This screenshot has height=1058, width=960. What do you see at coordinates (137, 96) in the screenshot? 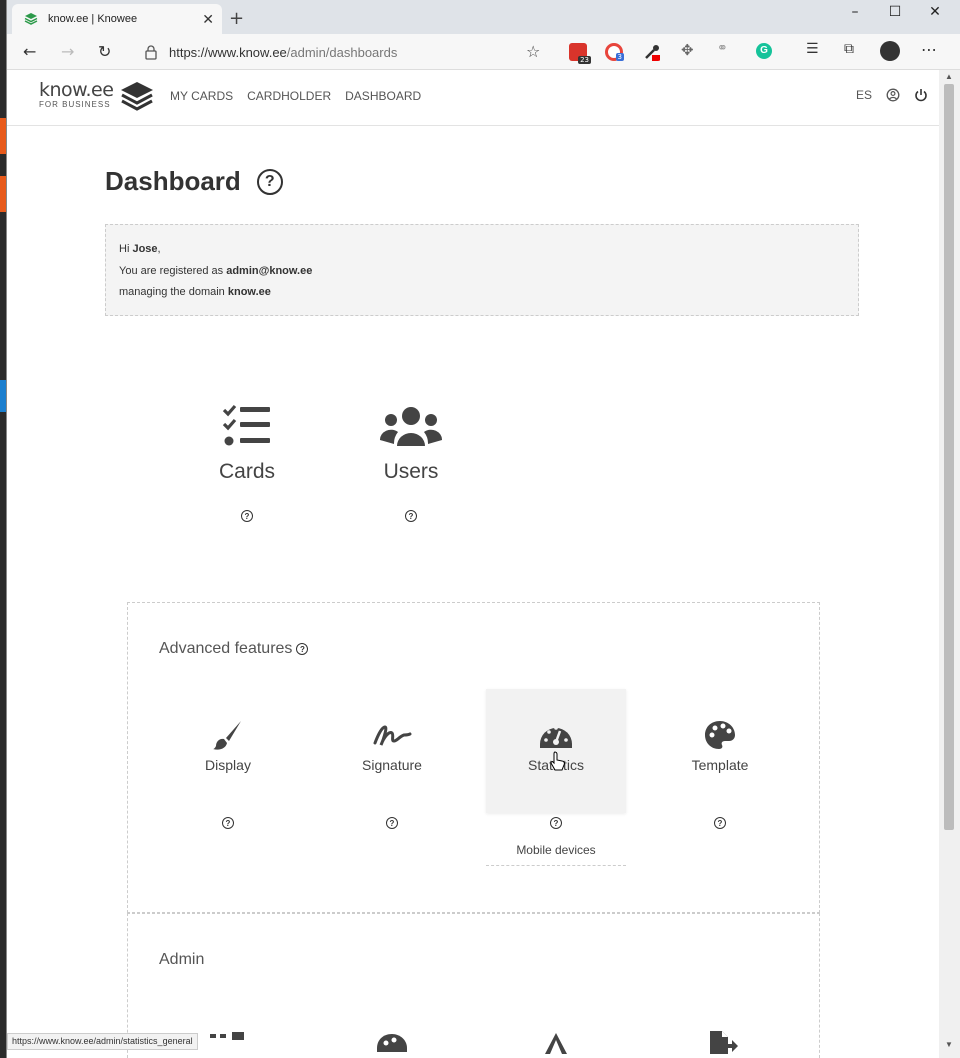
I see `layers-logo-icon` at bounding box center [137, 96].